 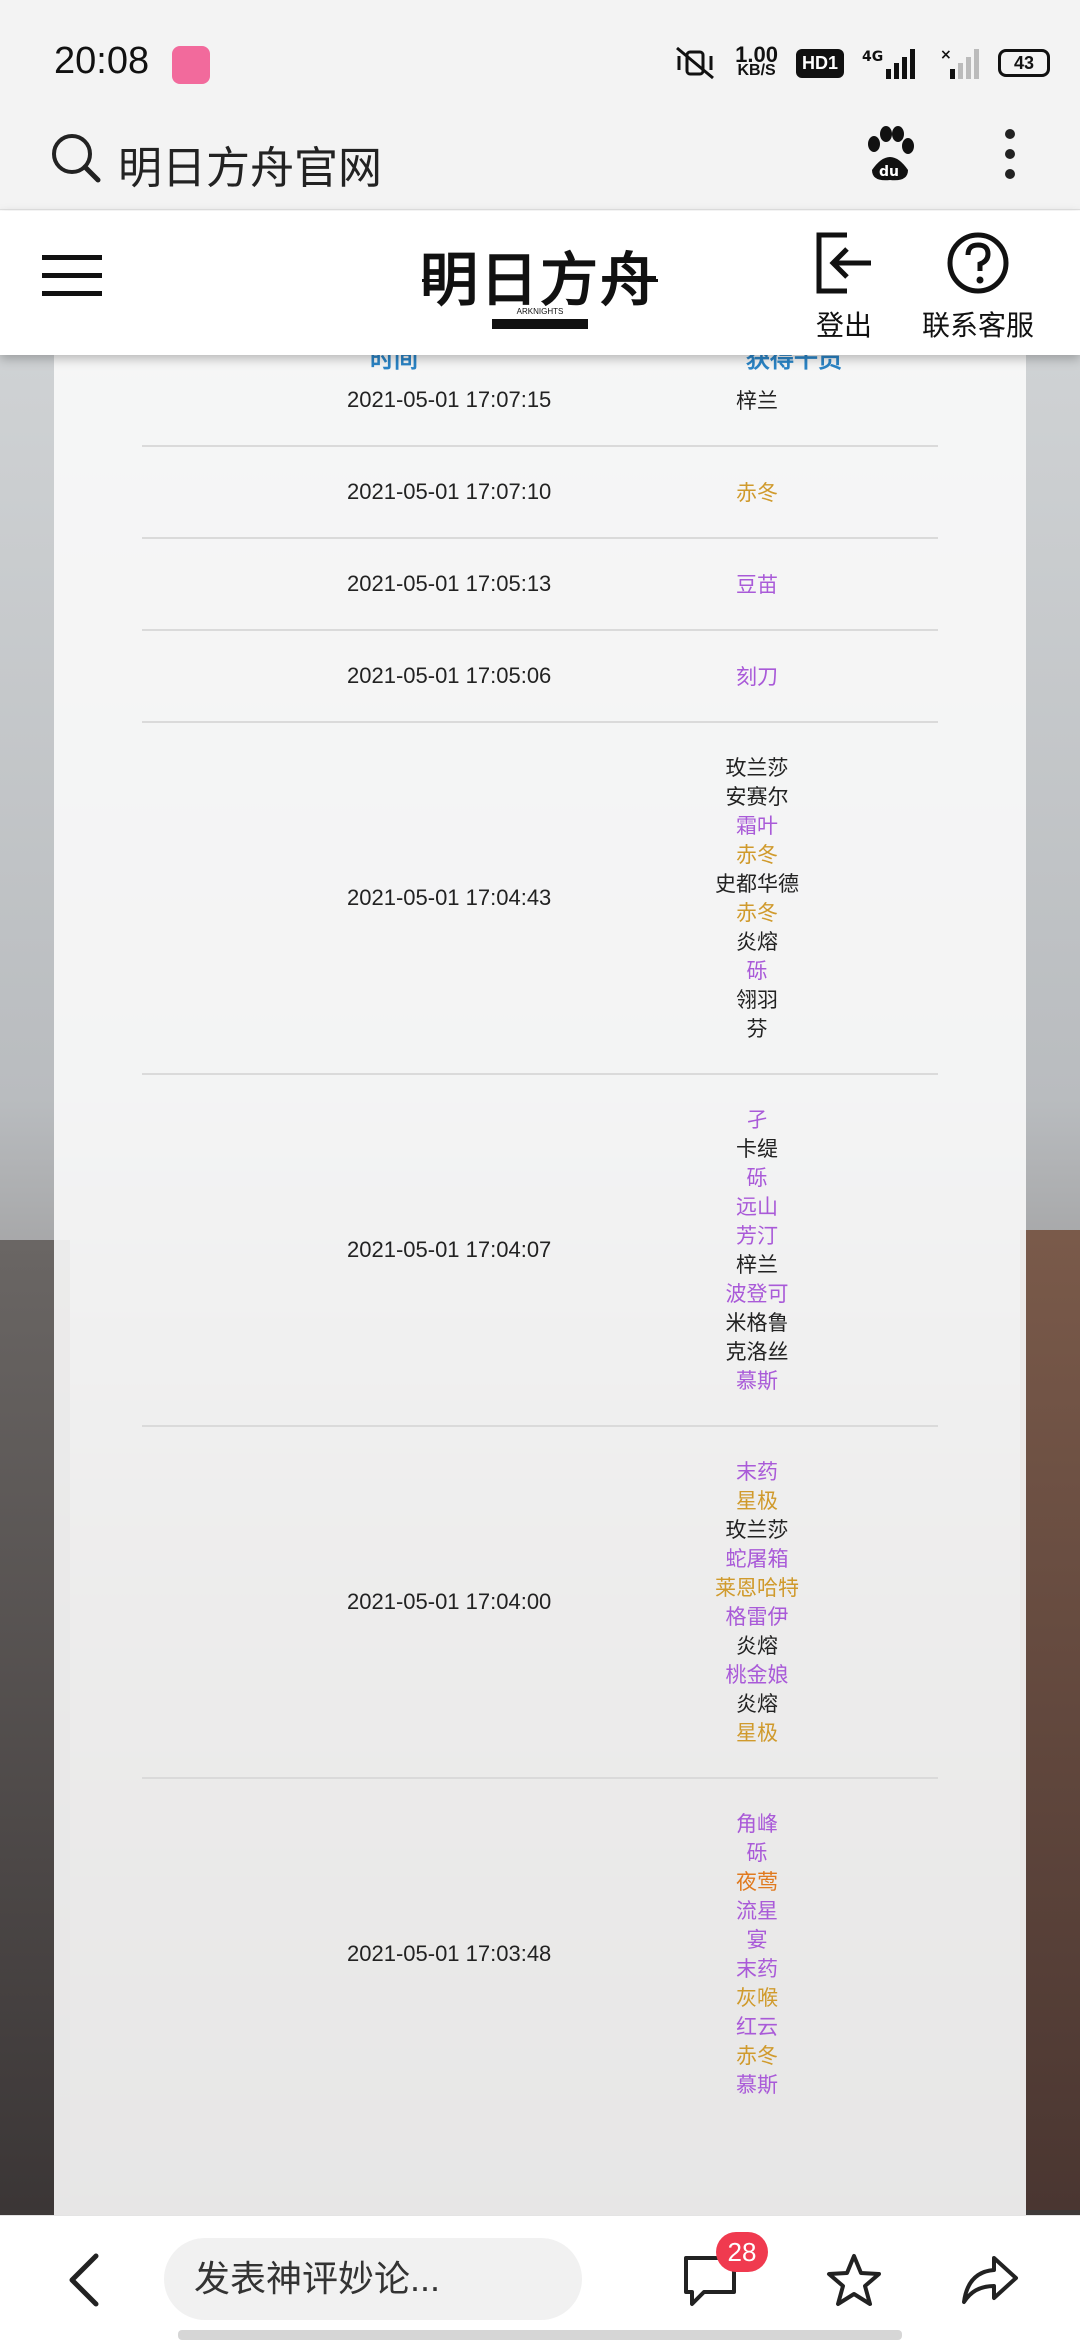 I want to click on operator-name: 豆苗, so click(x=757, y=585).